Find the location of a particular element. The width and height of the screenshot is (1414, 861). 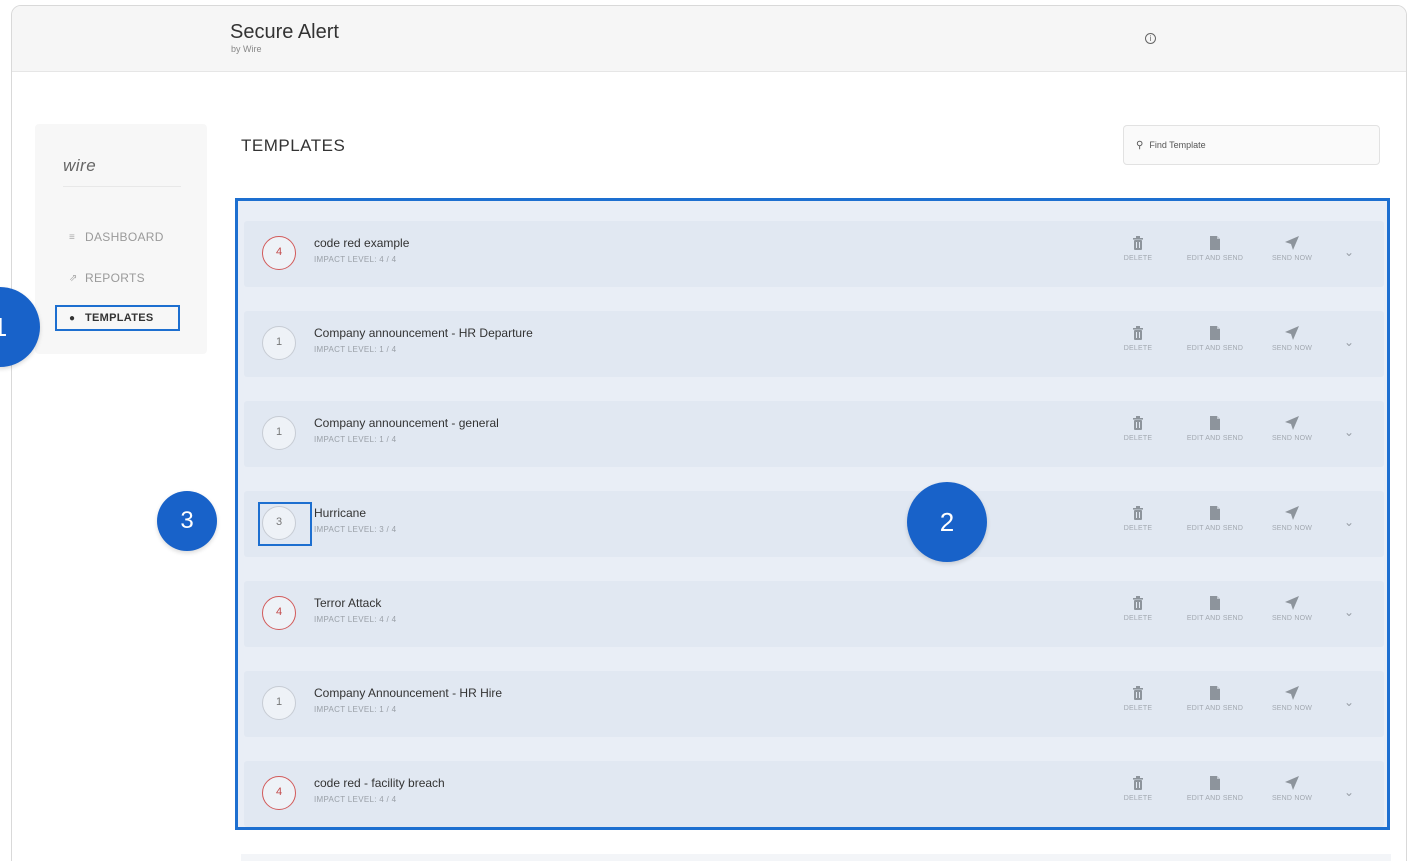

template-name: Company announcement - general is located at coordinates (406, 423).